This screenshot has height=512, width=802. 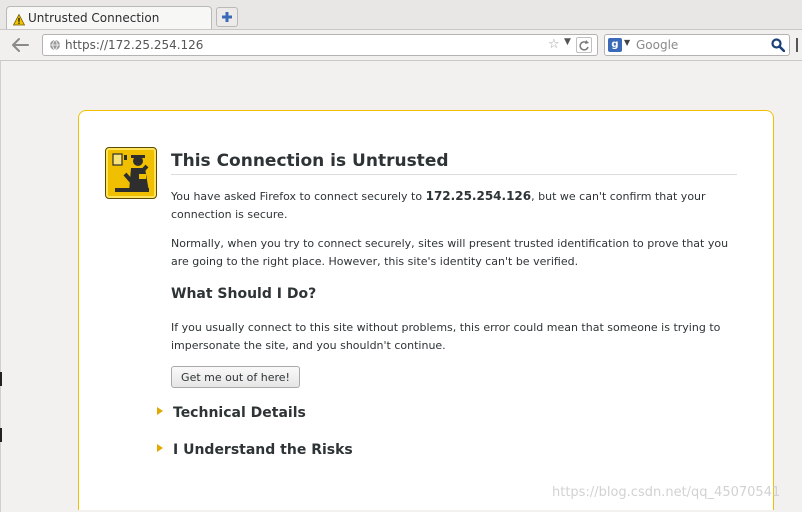 I want to click on back-arrow-icon, so click(x=20, y=45).